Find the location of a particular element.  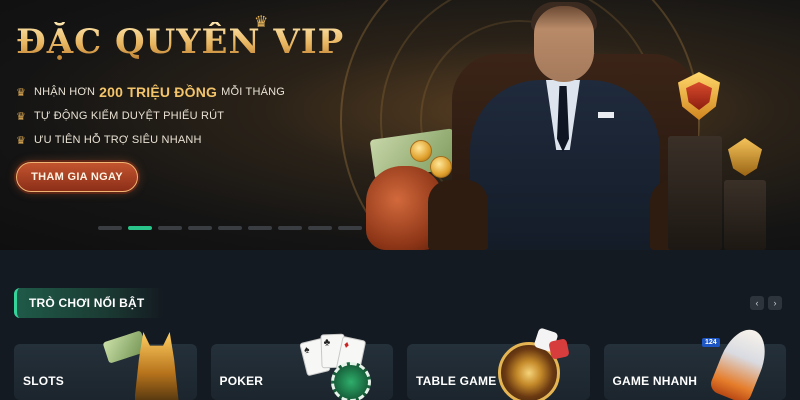

category-label: TABLE GAME is located at coordinates (456, 381).